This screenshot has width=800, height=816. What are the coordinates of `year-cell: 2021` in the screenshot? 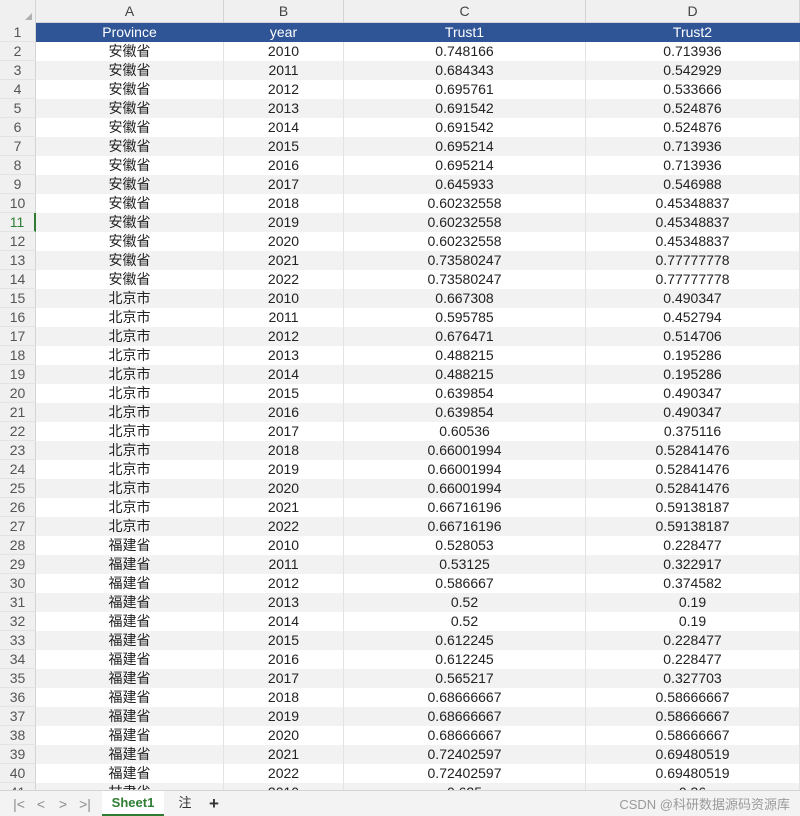 It's located at (284, 260).